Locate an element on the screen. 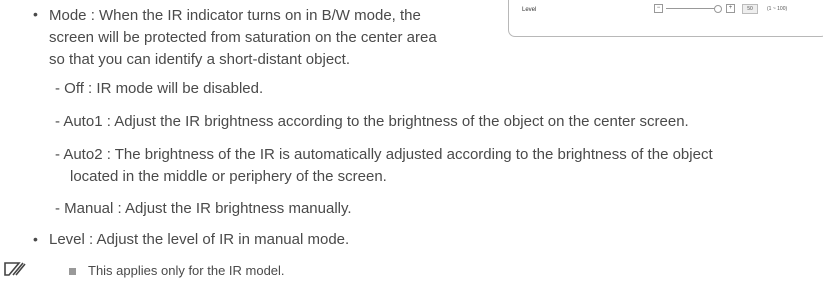  decrease-button: − is located at coordinates (658, 8).